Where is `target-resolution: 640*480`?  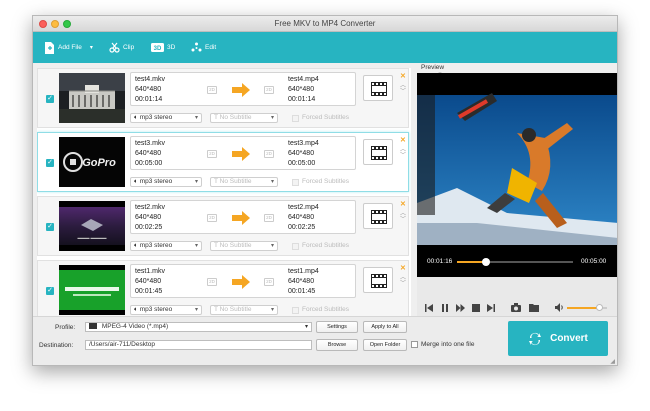 target-resolution: 640*480 is located at coordinates (301, 217).